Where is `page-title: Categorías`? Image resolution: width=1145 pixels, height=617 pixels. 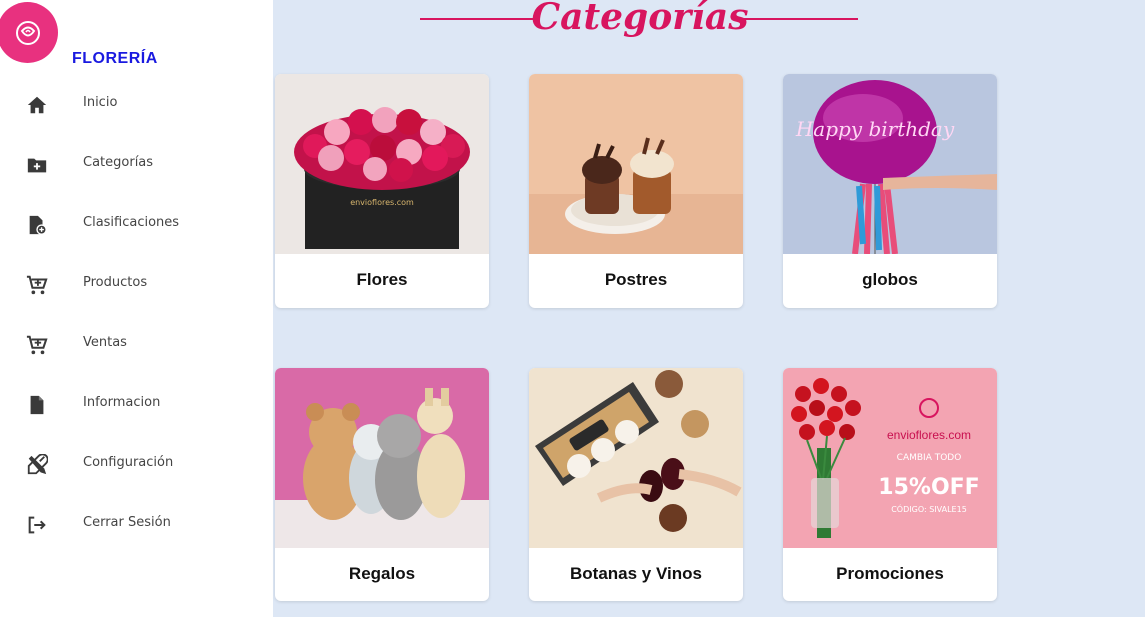 page-title: Categorías is located at coordinates (640, 19).